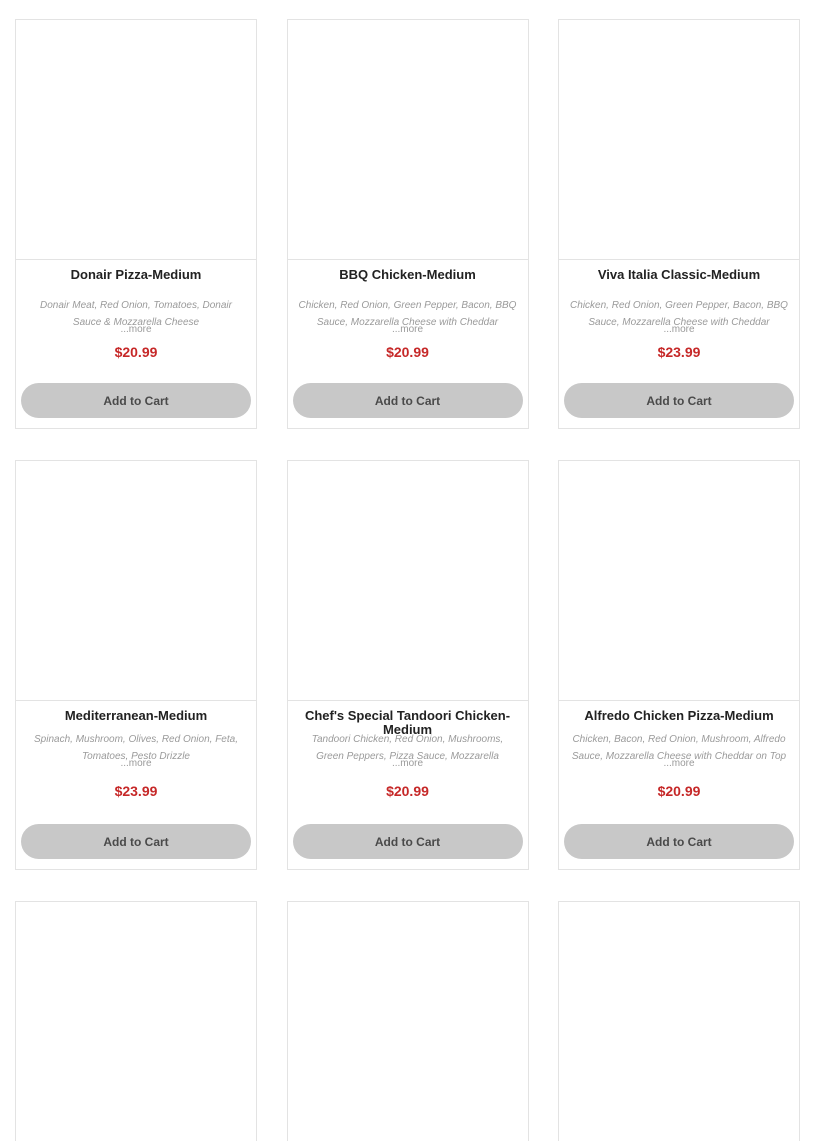  What do you see at coordinates (136, 275) in the screenshot?
I see `product-title: Donair Pizza-Medium` at bounding box center [136, 275].